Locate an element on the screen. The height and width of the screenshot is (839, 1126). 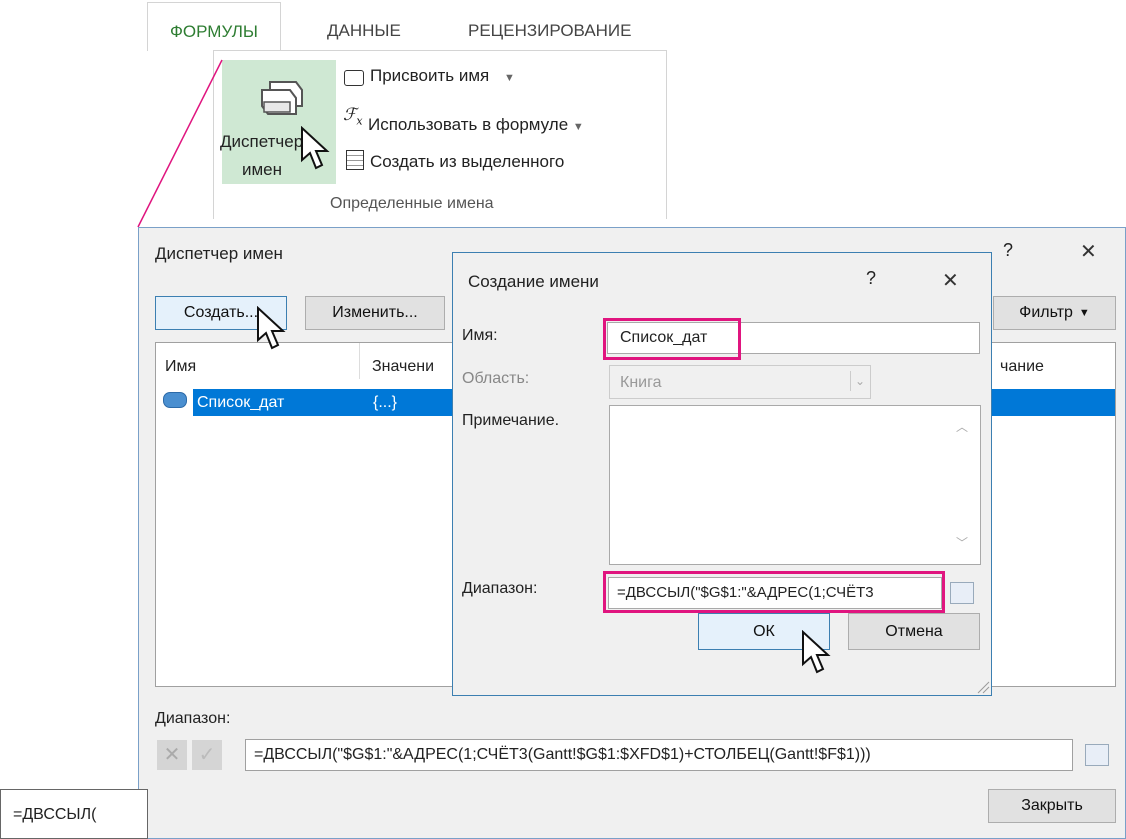
column-header-name: Имя is located at coordinates (181, 366).